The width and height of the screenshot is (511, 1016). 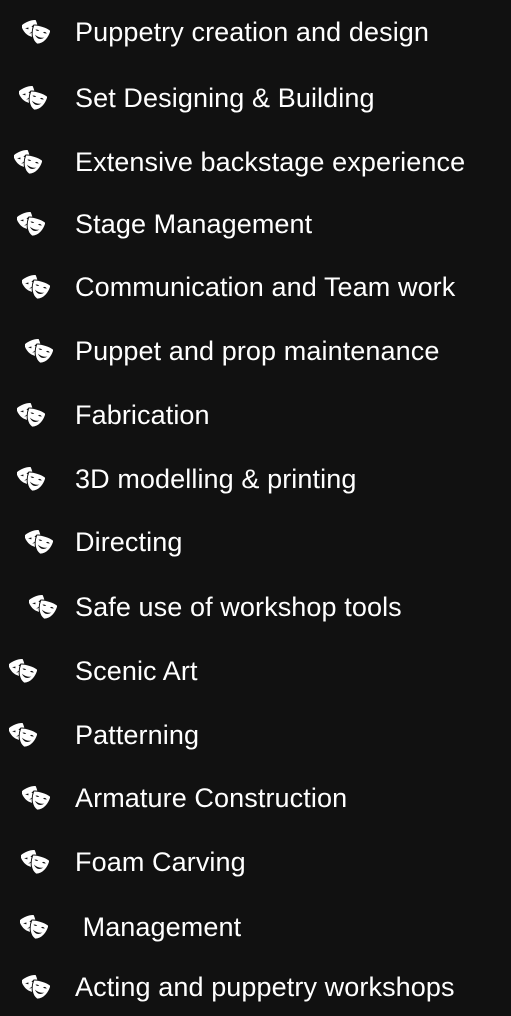 I want to click on skill-label: Puppet and prop maintenance, so click(x=257, y=351).